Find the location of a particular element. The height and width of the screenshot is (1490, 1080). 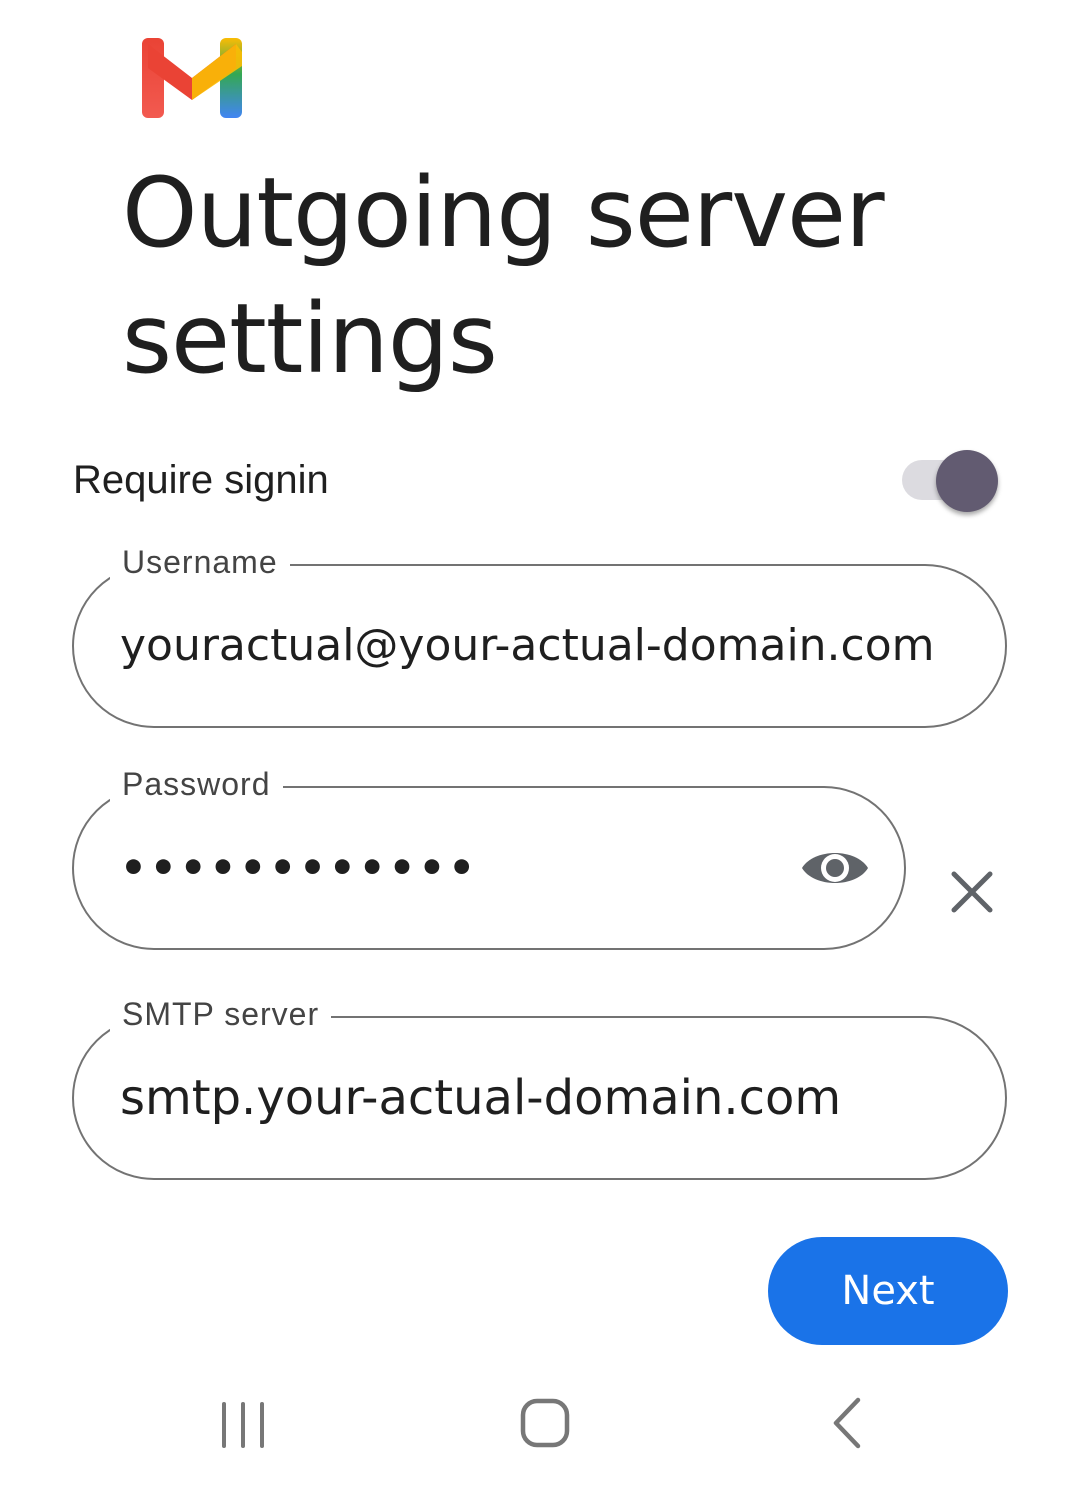

toggle-thumb is located at coordinates (967, 481).